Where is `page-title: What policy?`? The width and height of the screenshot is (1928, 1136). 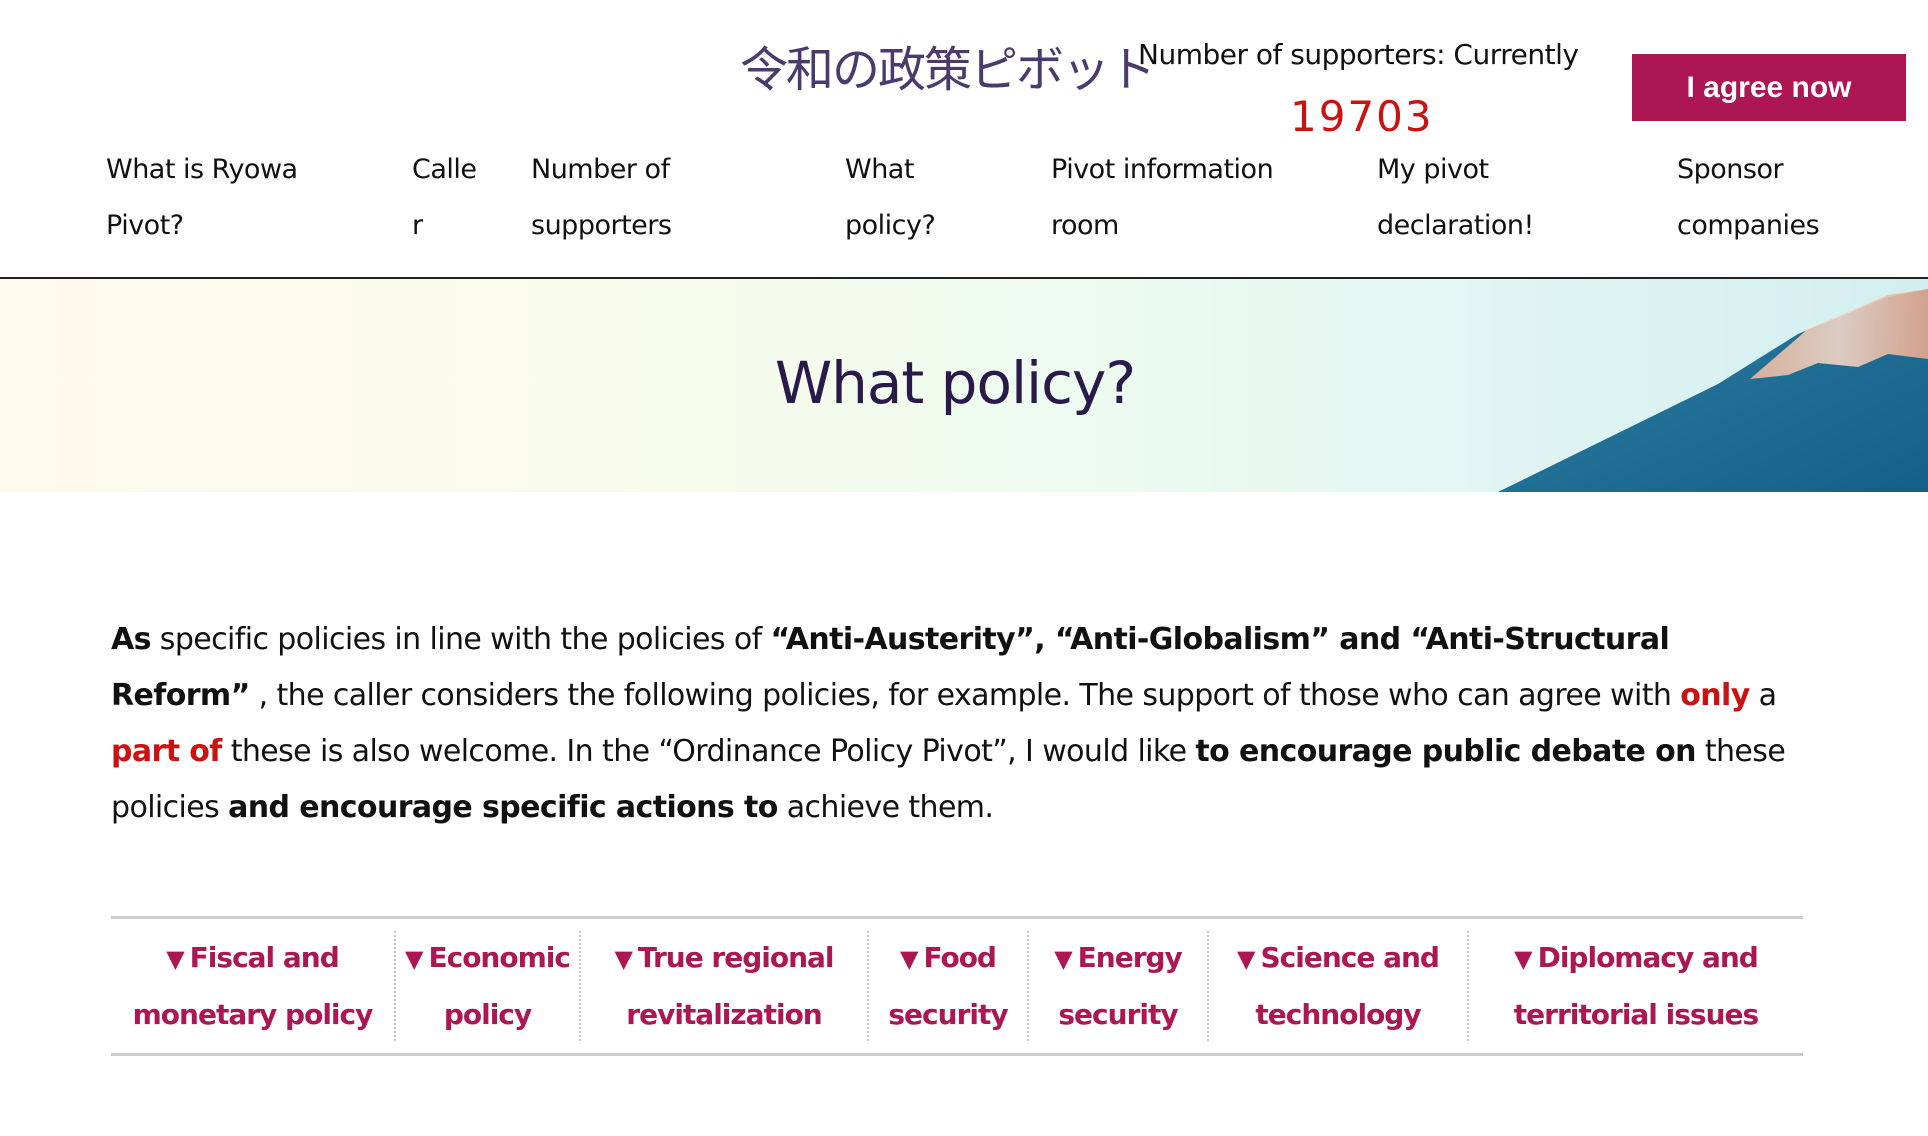 page-title: What policy? is located at coordinates (955, 383).